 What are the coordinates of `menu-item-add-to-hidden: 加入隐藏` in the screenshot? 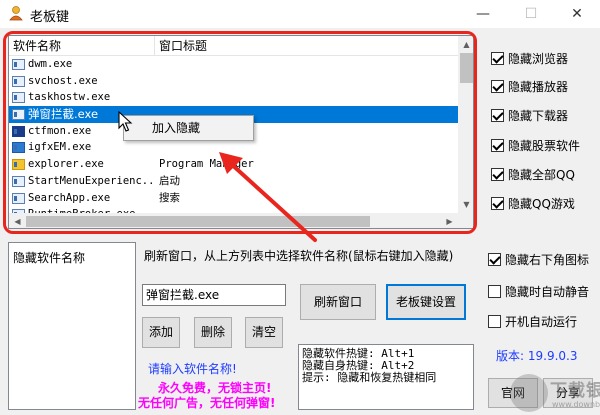 It's located at (188, 128).